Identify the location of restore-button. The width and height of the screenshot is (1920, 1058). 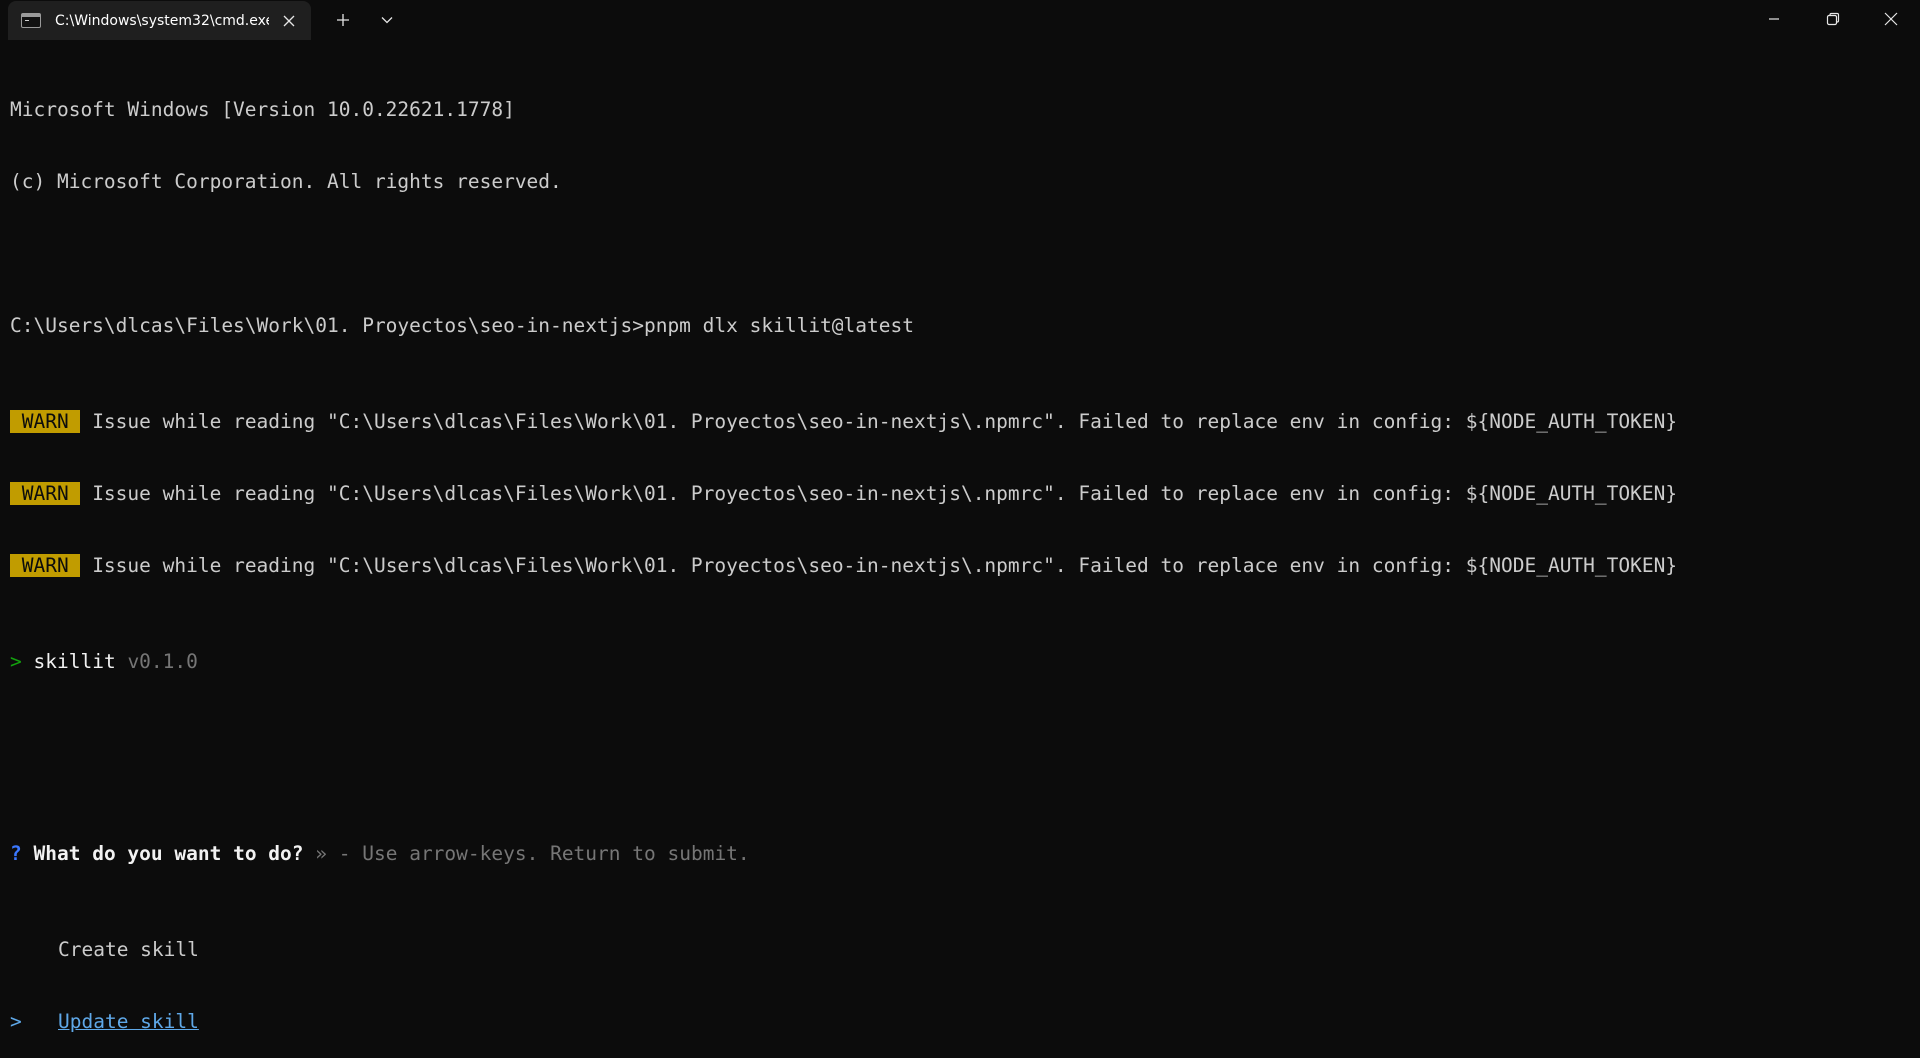
(1833, 19).